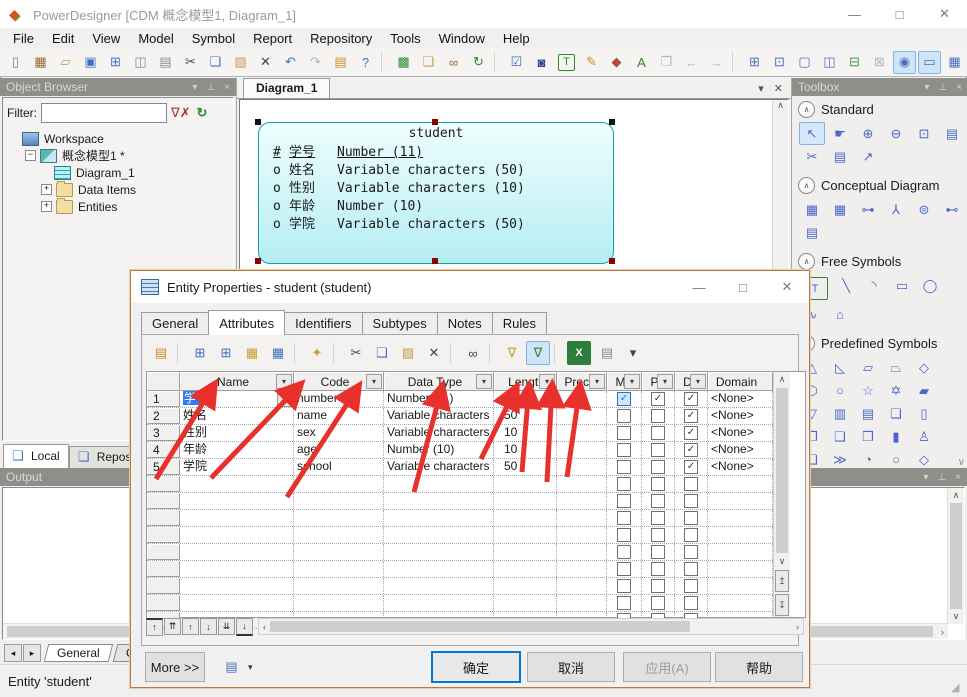  What do you see at coordinates (339, 450) in the screenshot?
I see `cell-code: age` at bounding box center [339, 450].